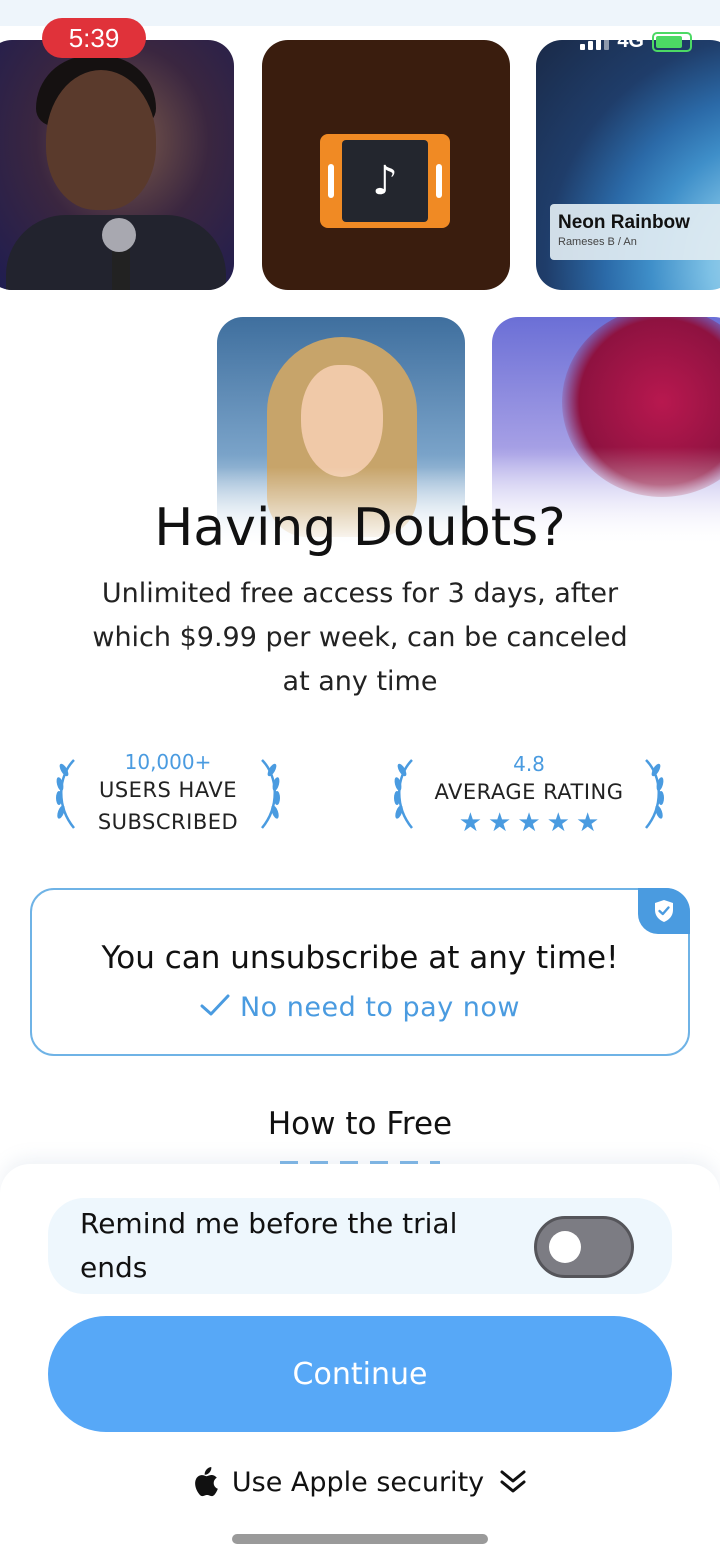  I want to click on shield-check-icon, so click(664, 911).